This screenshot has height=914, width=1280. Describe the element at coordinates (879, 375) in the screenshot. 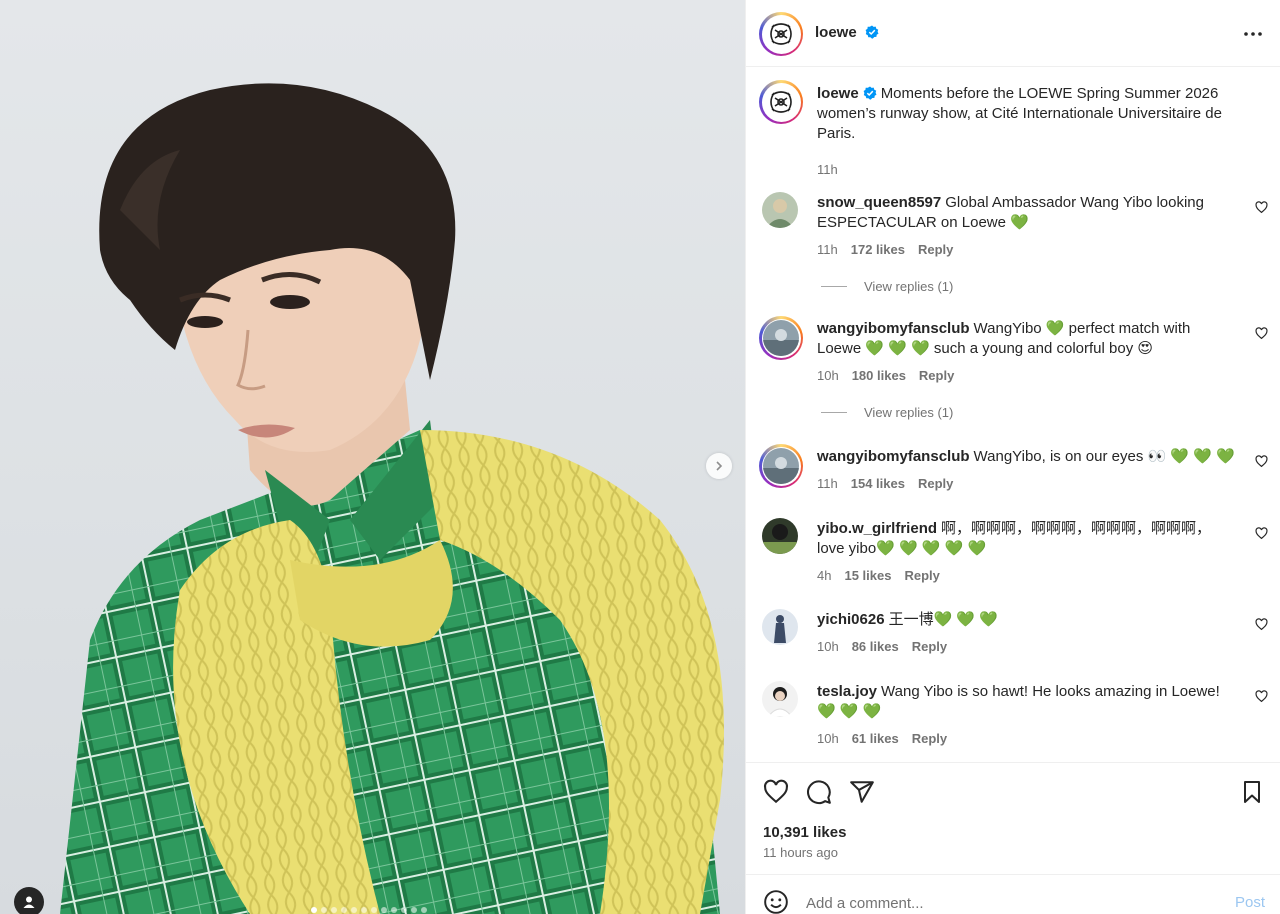

I see `comment-likes: 180 likes` at that location.